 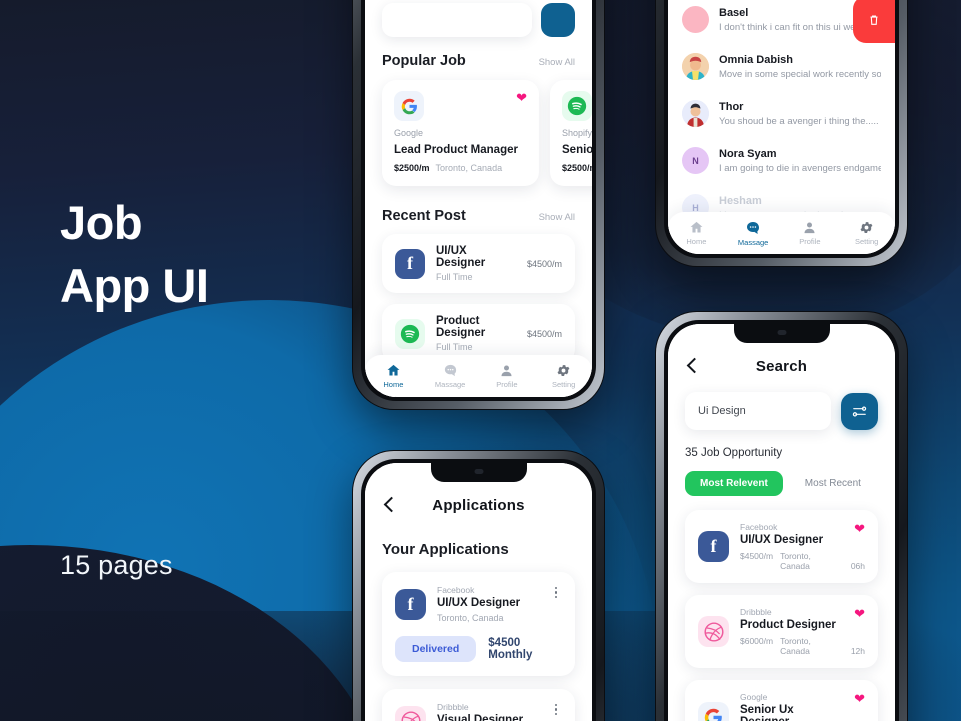 I want to click on gear-icon, so click(x=563, y=370).